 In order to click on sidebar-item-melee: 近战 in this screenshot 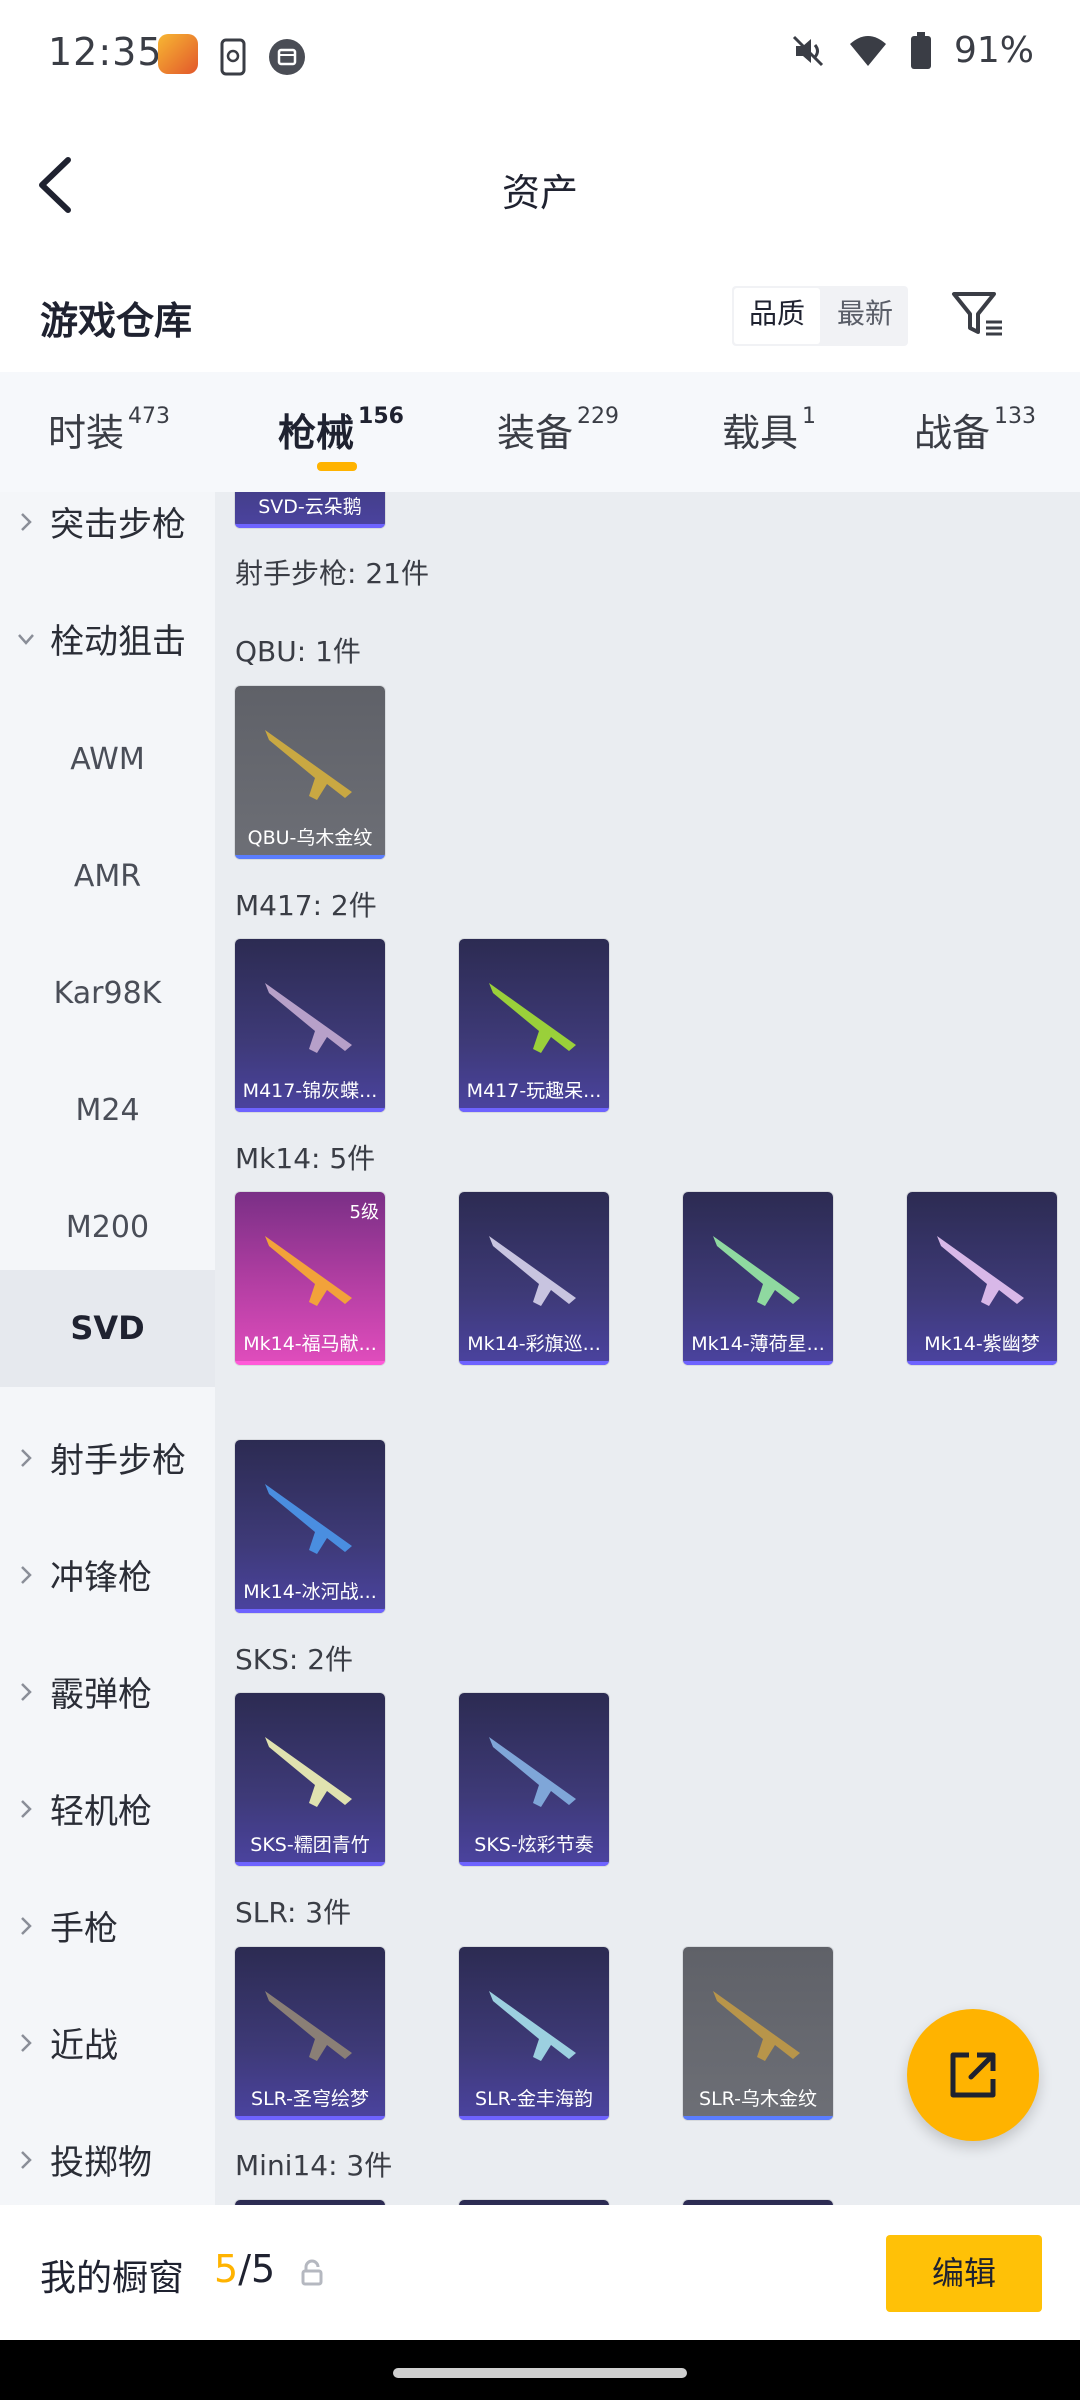, I will do `click(107, 2046)`.